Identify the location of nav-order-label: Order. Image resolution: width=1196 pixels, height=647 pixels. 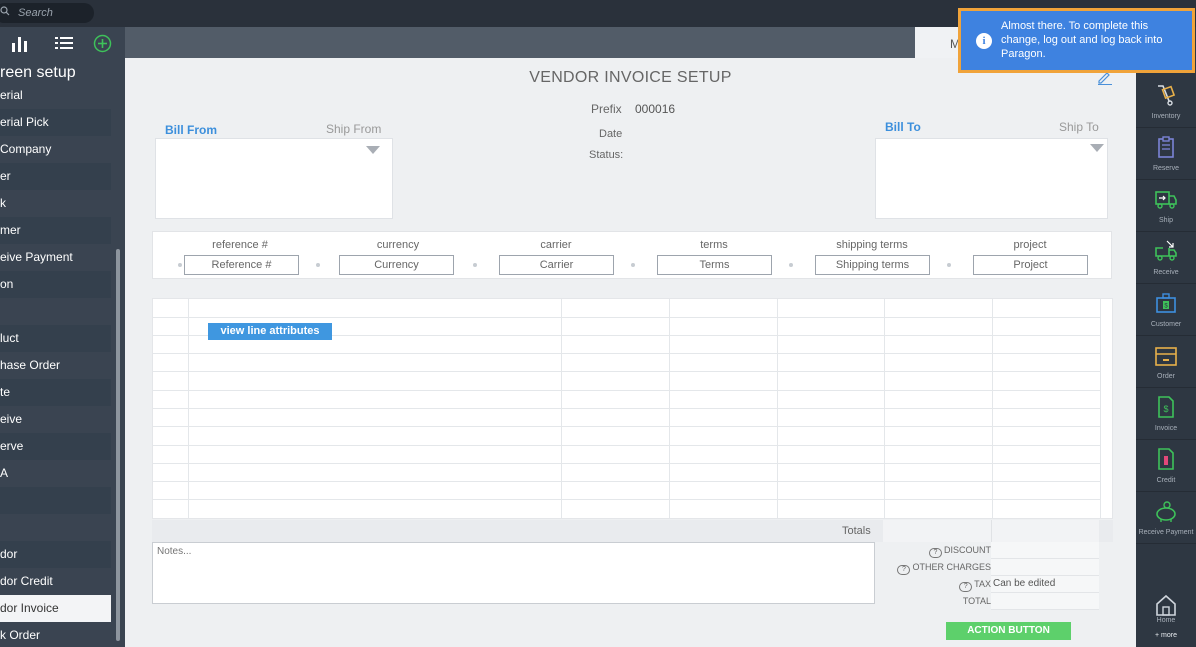
(1166, 376).